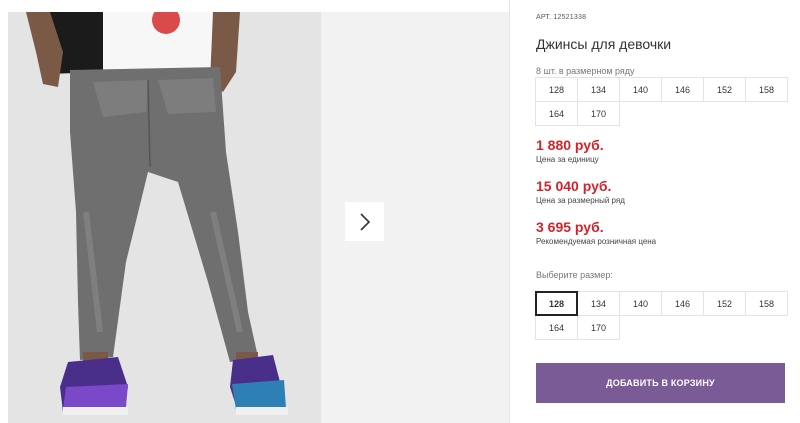  Describe the element at coordinates (598, 327) in the screenshot. I see `size-option-170: 170` at that location.